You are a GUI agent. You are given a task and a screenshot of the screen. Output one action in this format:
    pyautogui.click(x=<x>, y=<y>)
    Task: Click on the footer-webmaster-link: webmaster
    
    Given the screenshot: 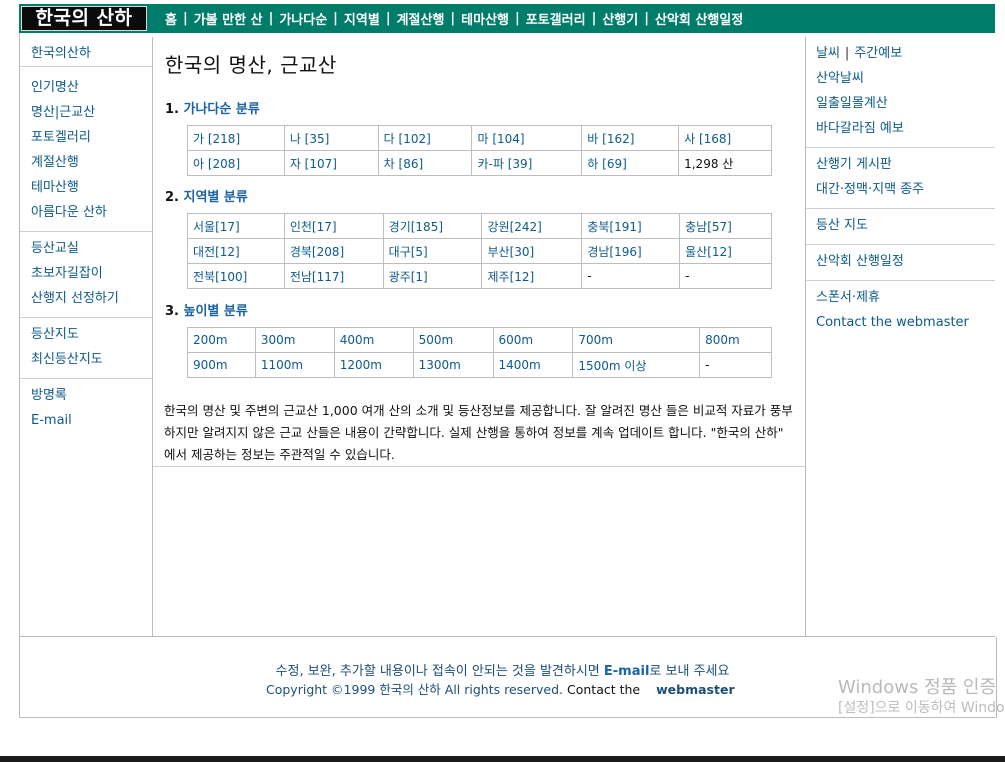 What is the action you would take?
    pyautogui.click(x=695, y=689)
    